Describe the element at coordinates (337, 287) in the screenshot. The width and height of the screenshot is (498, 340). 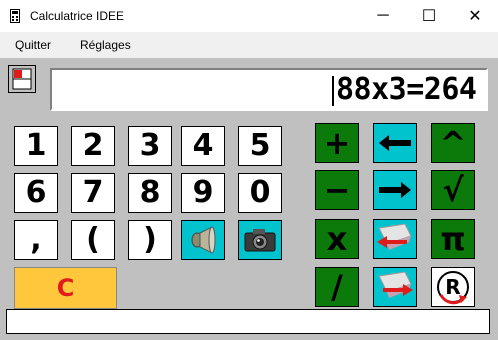
I see `divide-button: /` at that location.